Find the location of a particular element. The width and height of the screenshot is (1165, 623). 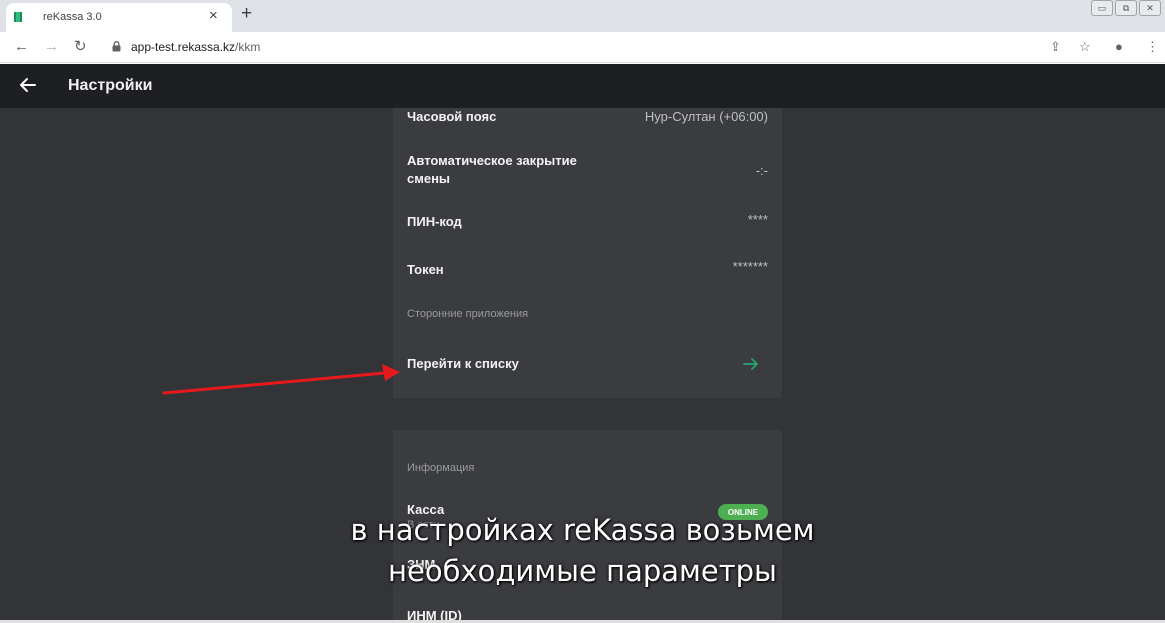

page-title: Настройки is located at coordinates (110, 85).